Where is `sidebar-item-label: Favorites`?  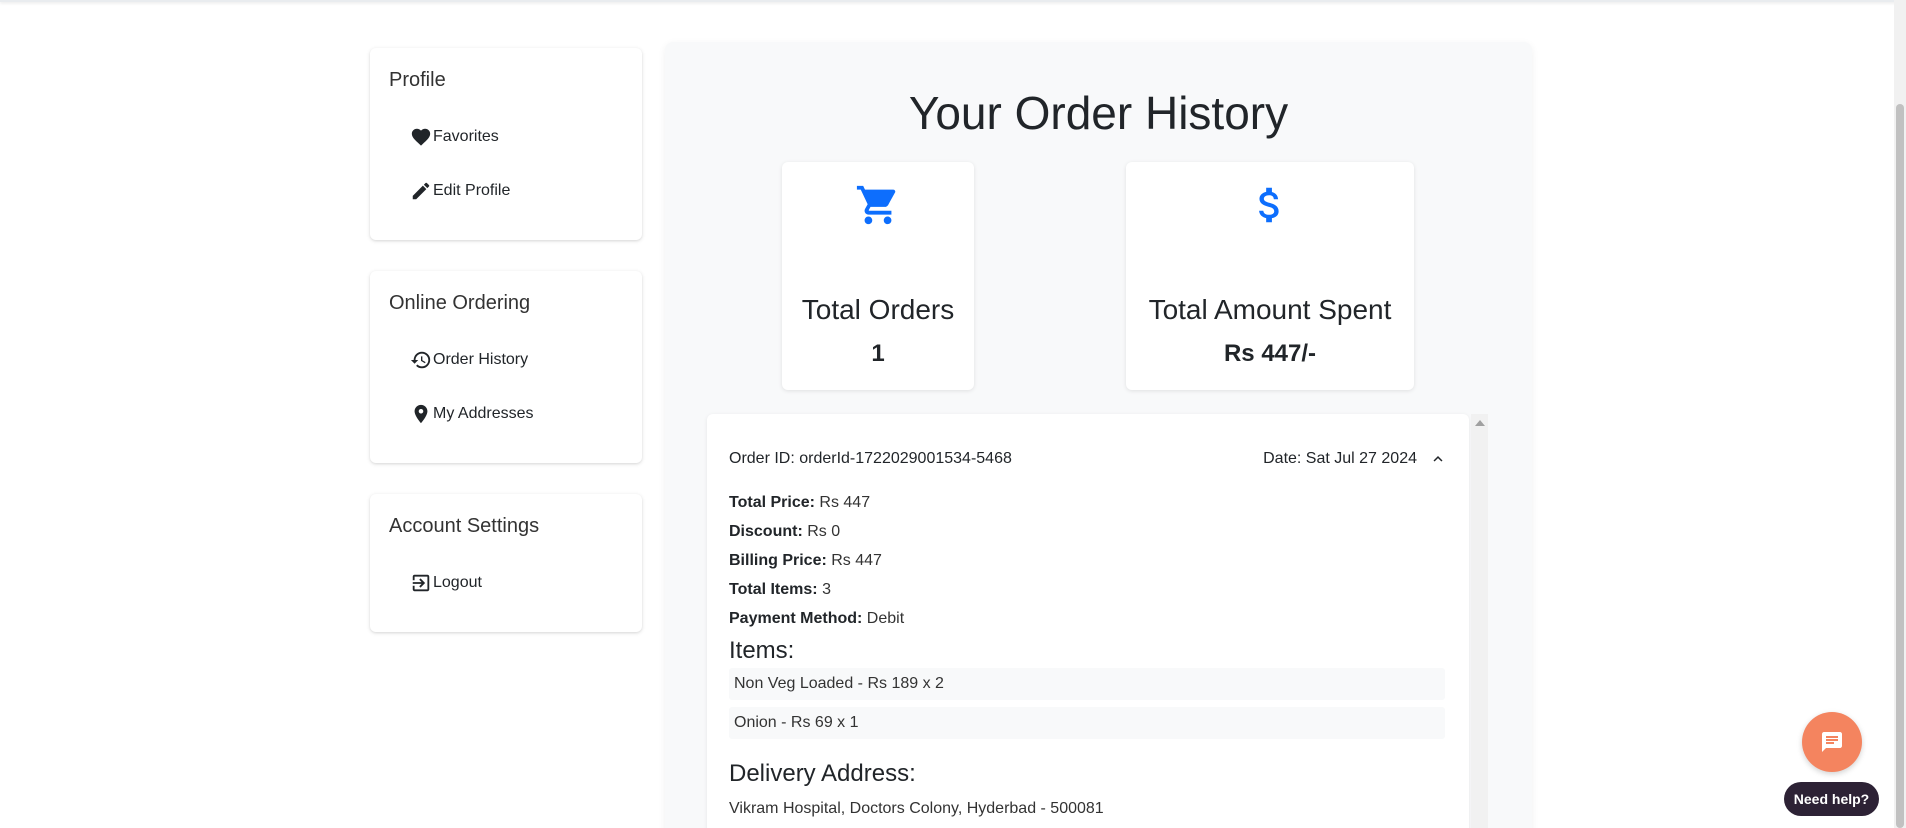
sidebar-item-label: Favorites is located at coordinates (466, 136).